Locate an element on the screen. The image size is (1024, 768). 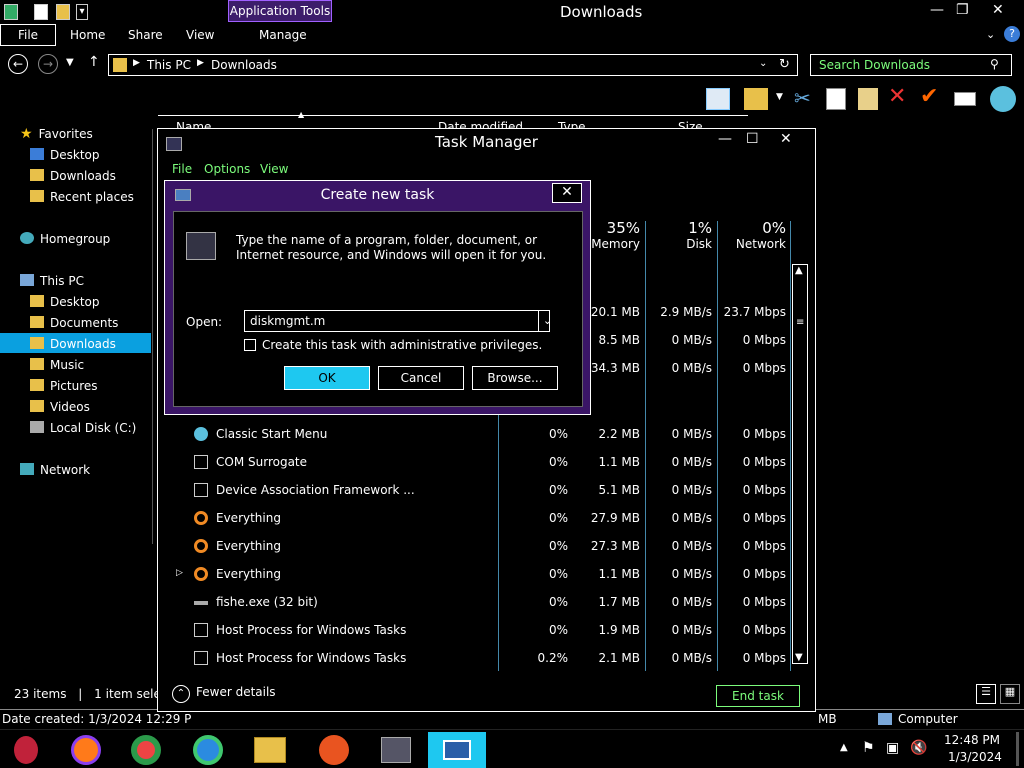
back-icon: ← is located at coordinates (18, 64).